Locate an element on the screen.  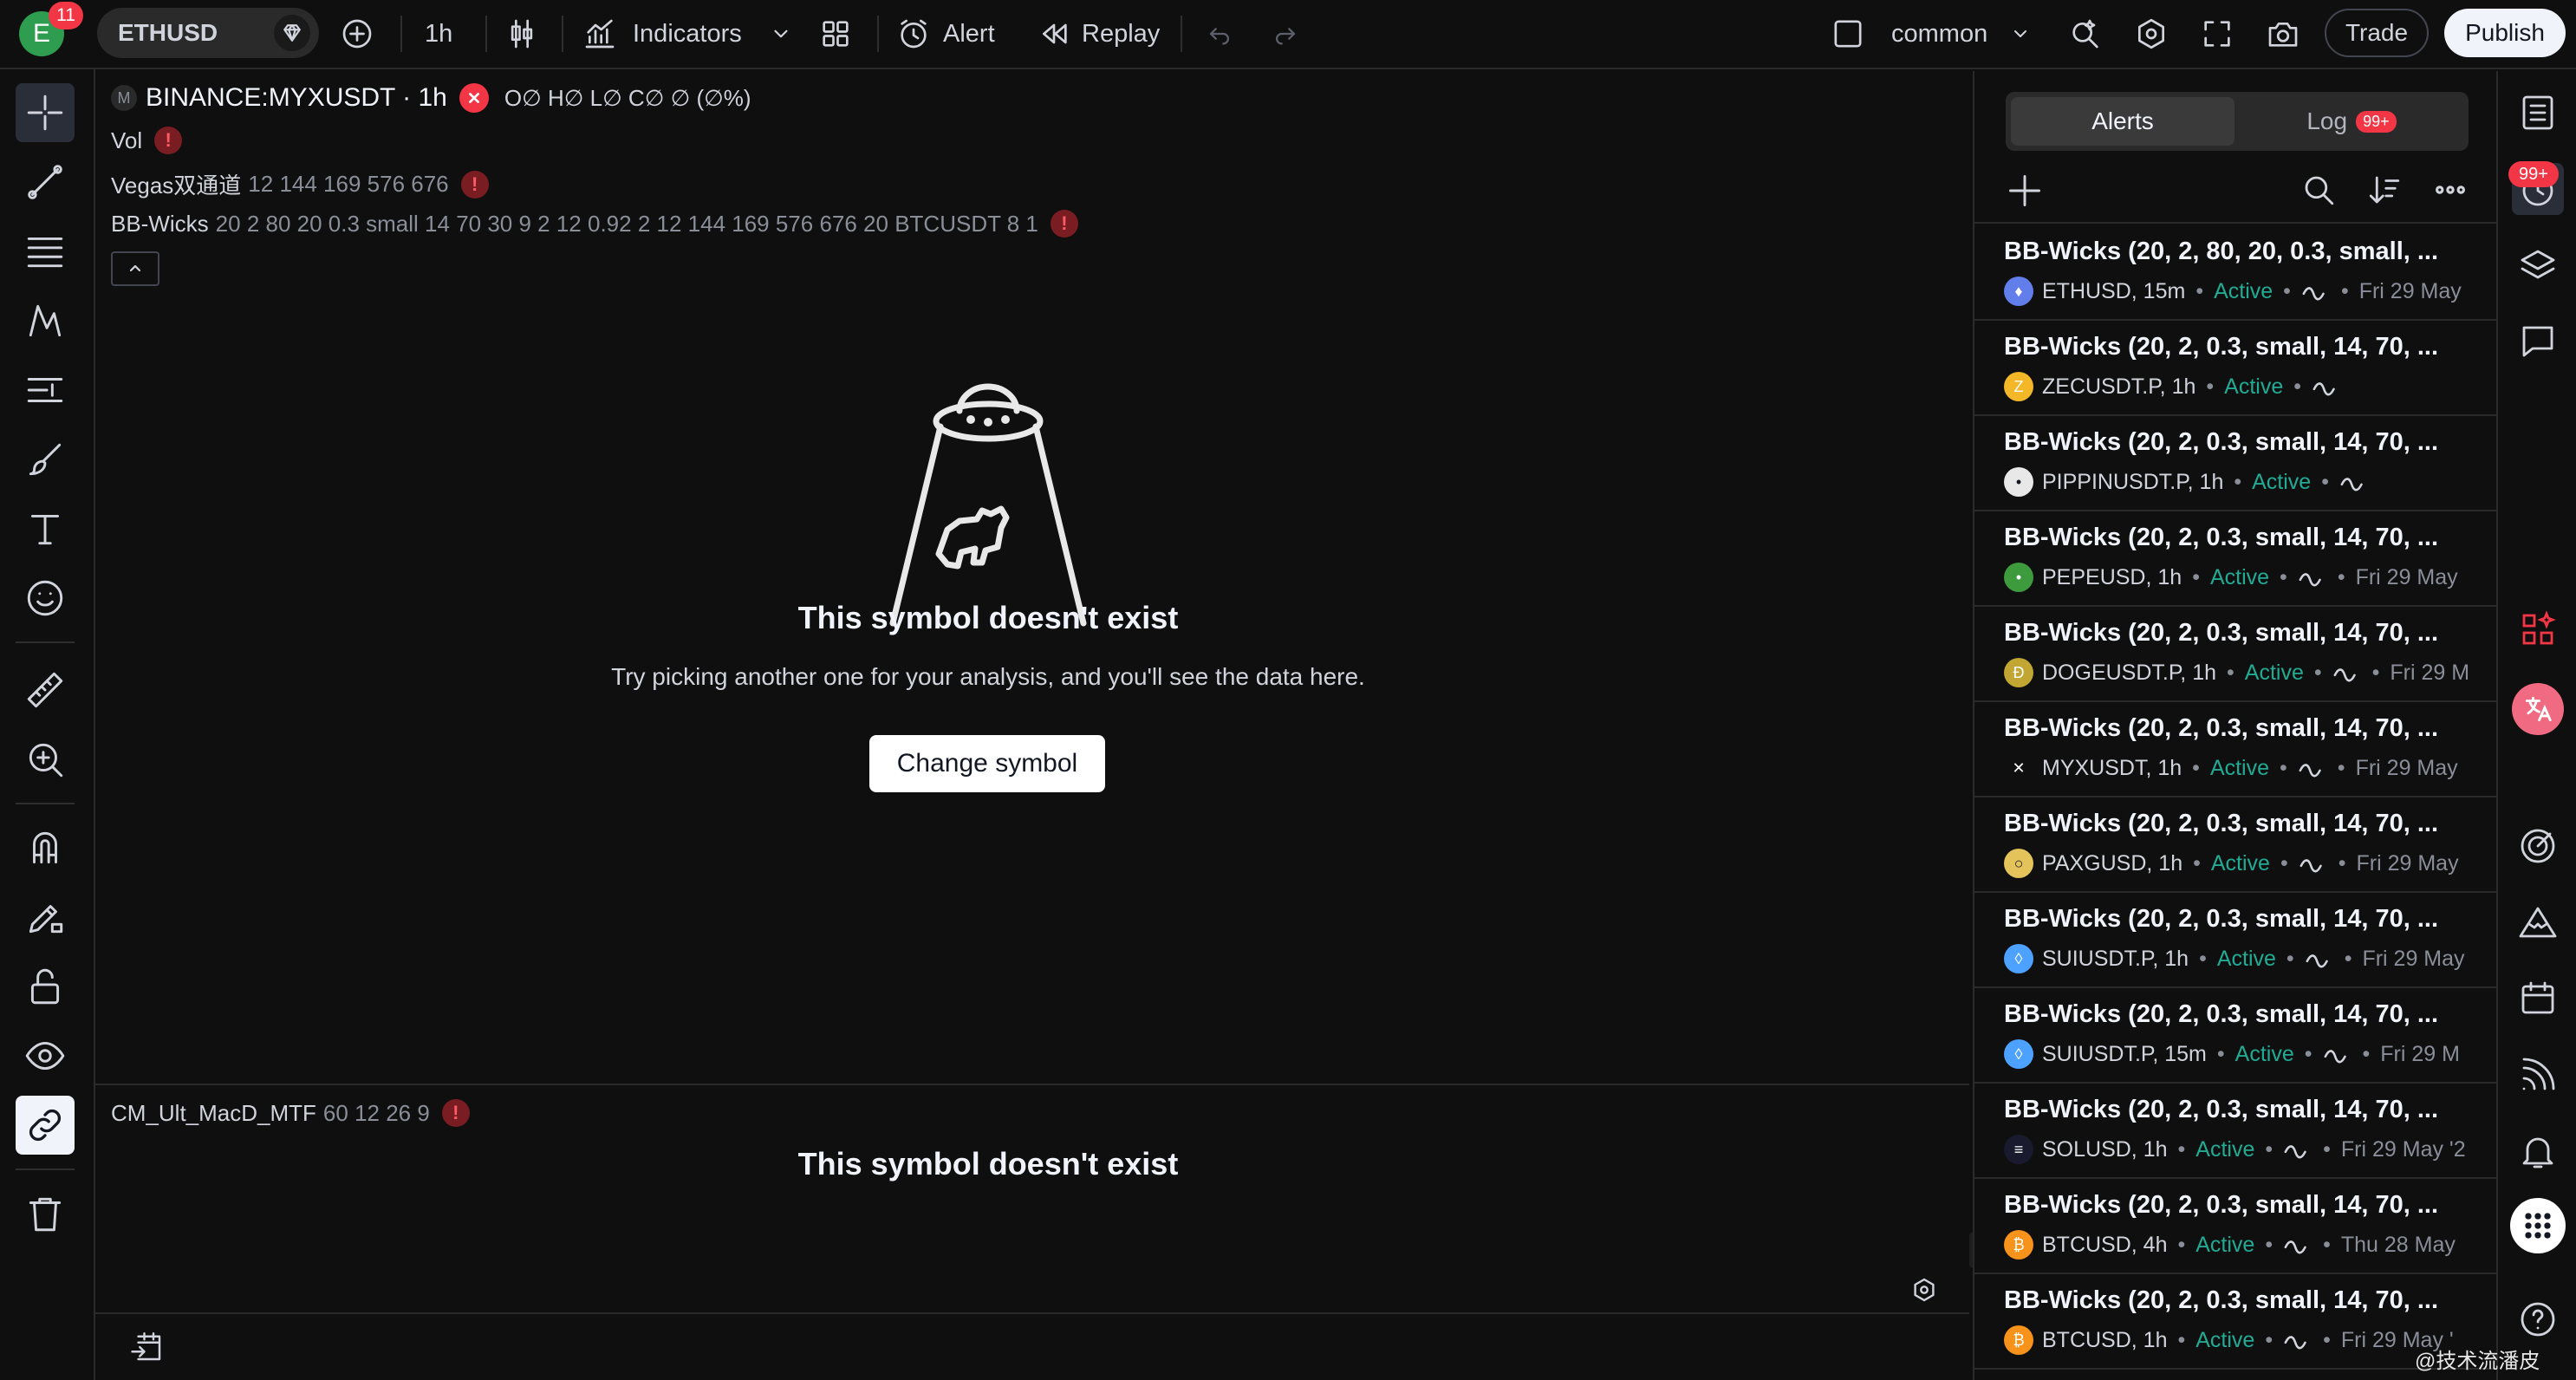
alert-button: Alert is located at coordinates (945, 34).